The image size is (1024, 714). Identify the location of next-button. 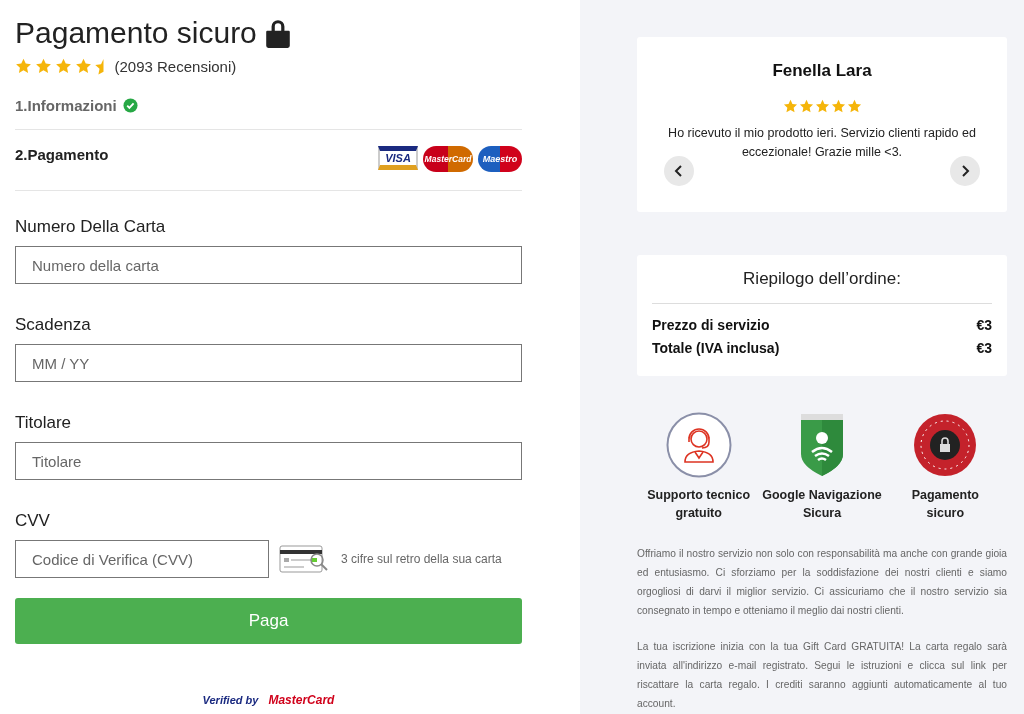
(965, 171).